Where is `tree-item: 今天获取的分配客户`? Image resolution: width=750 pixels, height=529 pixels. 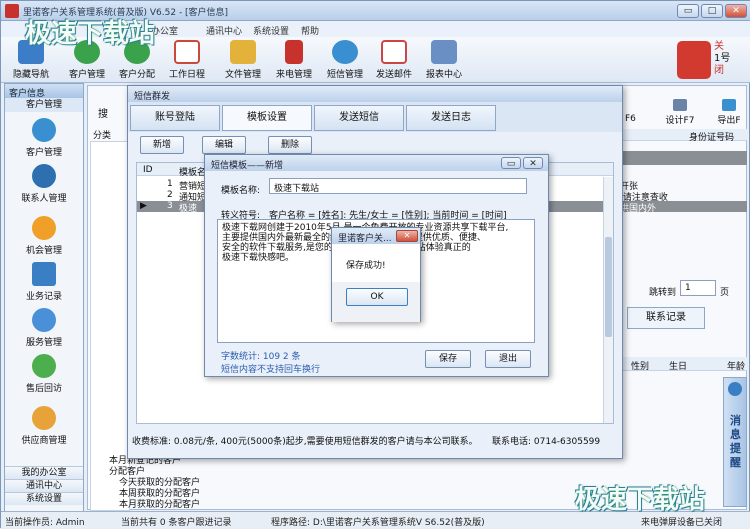
tree-item: 今天获取的分配客户 is located at coordinates (169, 483).